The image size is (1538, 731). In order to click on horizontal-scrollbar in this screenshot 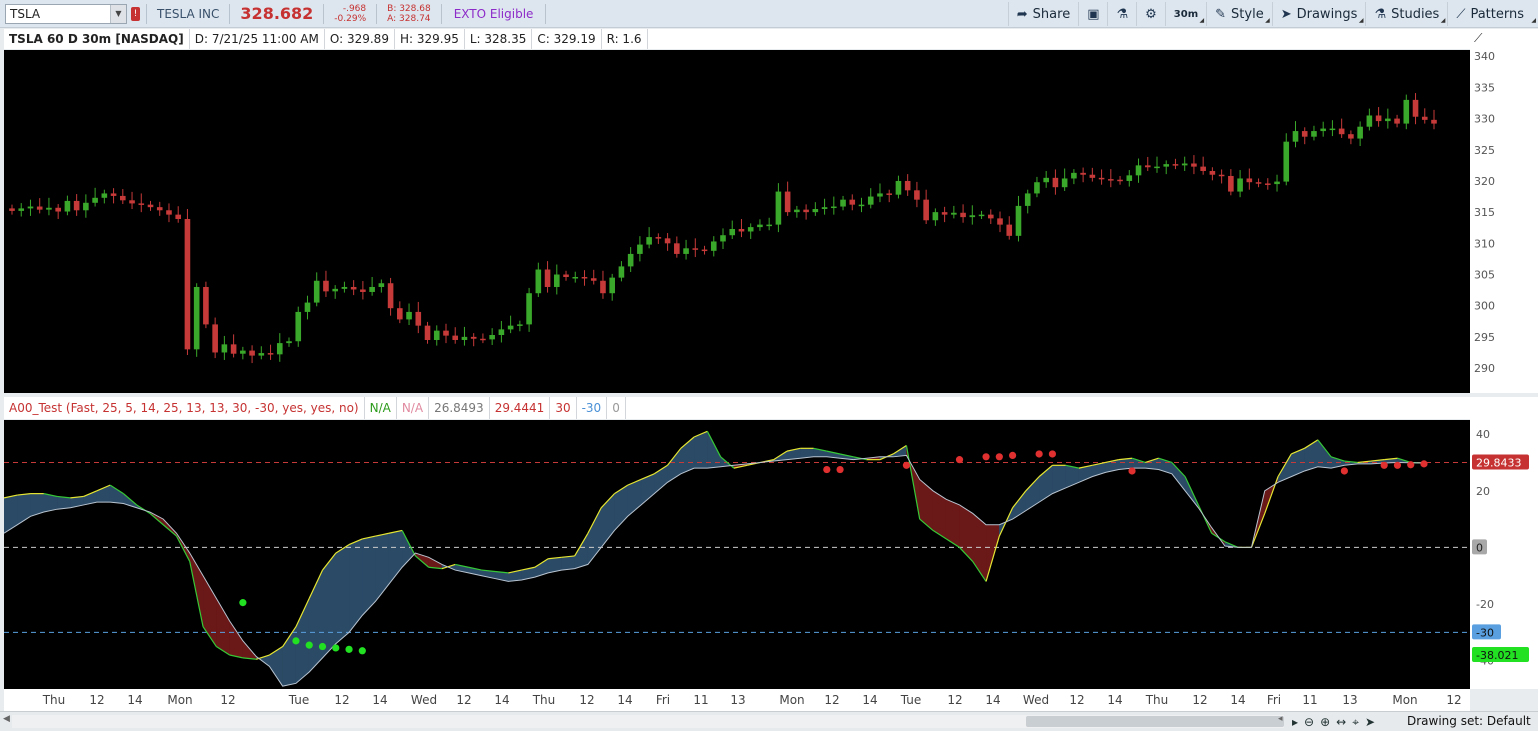, I will do `click(648, 721)`.